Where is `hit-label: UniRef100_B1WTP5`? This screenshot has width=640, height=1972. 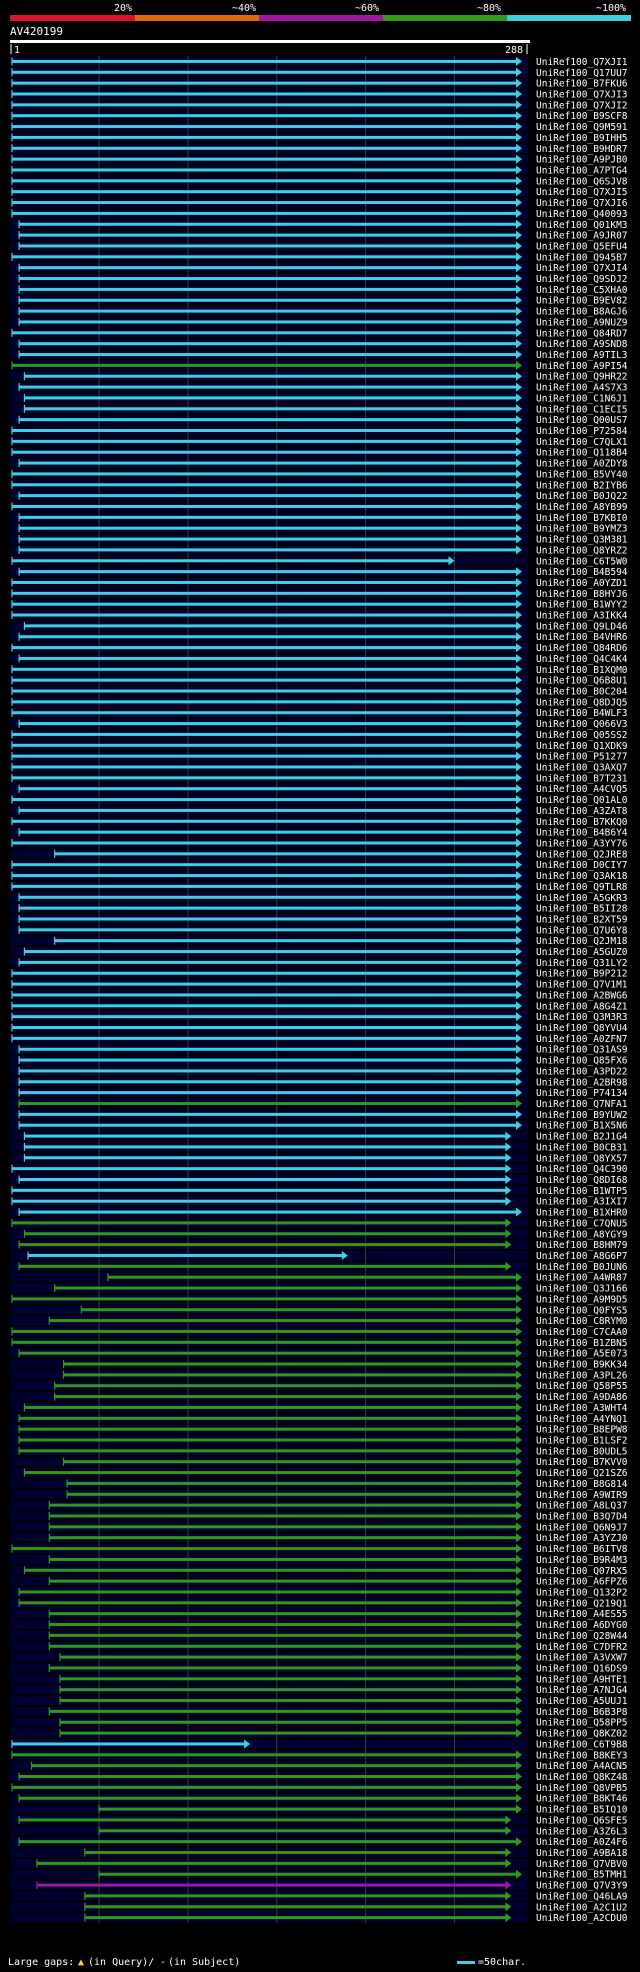 hit-label: UniRef100_B1WTP5 is located at coordinates (582, 1191).